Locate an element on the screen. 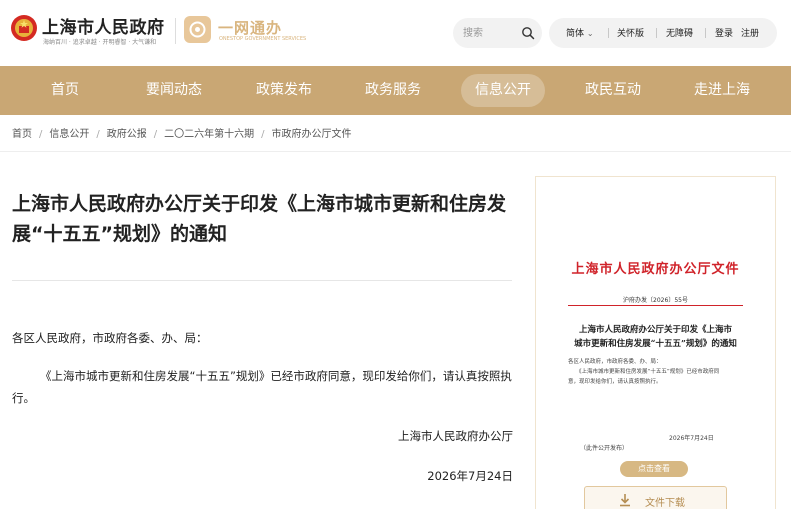 The height and width of the screenshot is (509, 791). nav-item-info-disclosure: 信息公开 is located at coordinates (503, 90).